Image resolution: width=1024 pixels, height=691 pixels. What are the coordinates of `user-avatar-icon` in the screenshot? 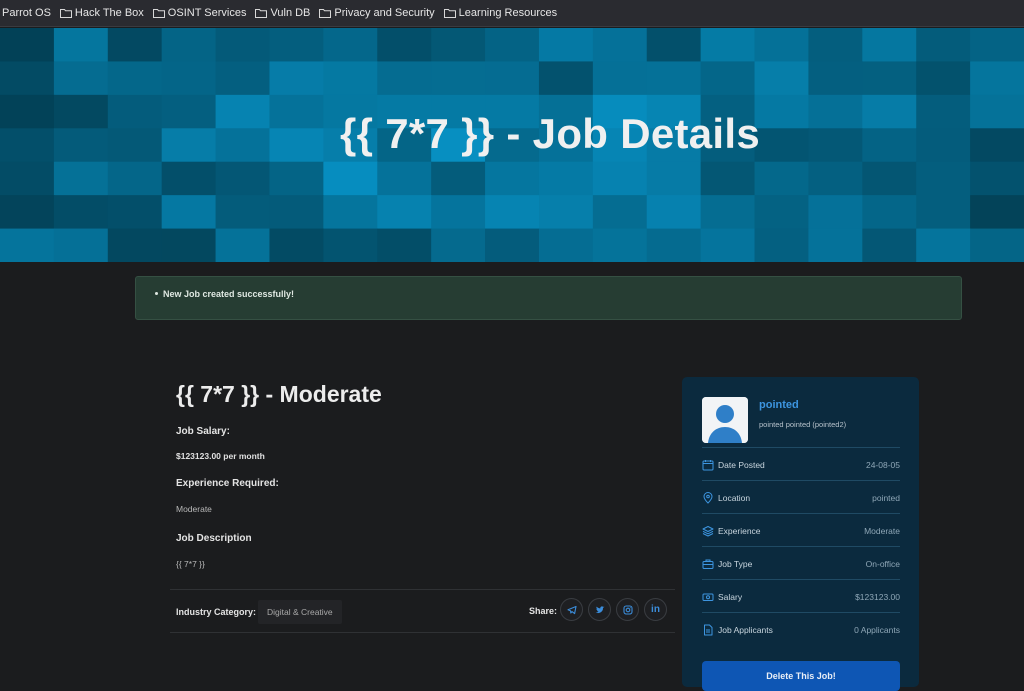 It's located at (725, 420).